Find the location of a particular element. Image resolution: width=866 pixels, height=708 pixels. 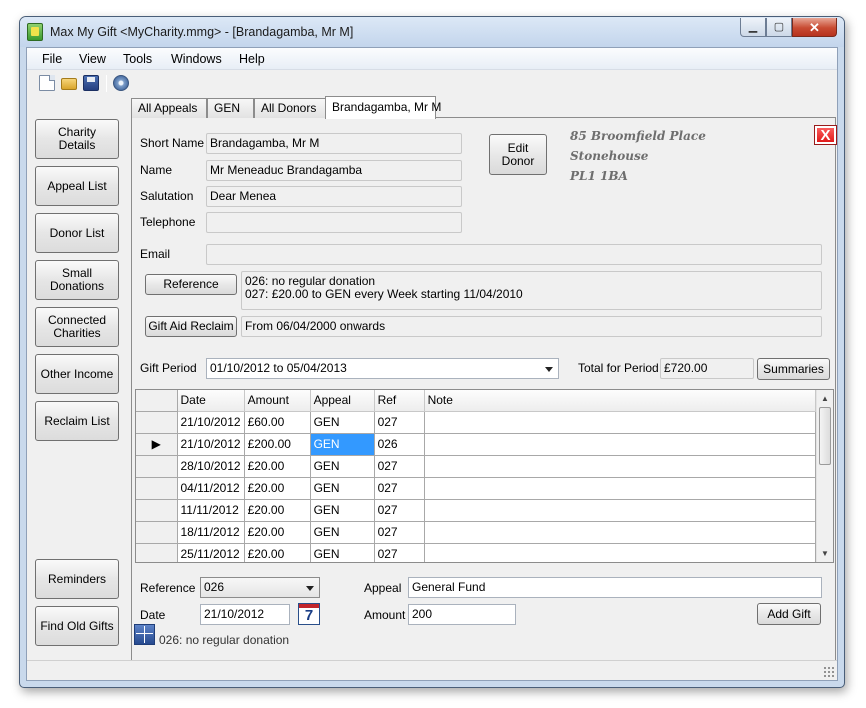

tab-gen: GEN is located at coordinates (230, 108).